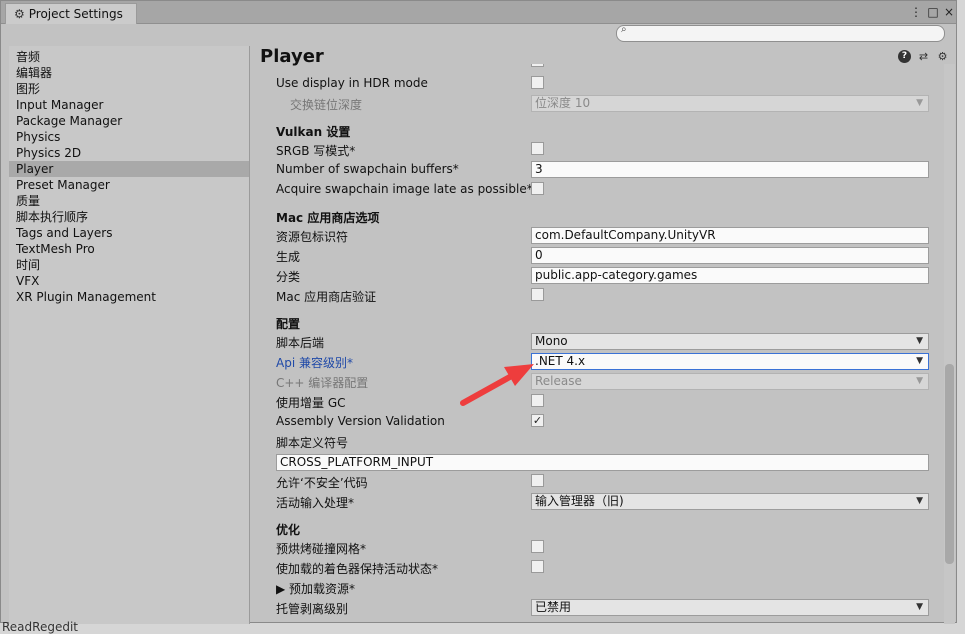 The image size is (965, 634). What do you see at coordinates (606, 402) in the screenshot?
I see `row-incremental-gc: 使用增量 GC` at bounding box center [606, 402].